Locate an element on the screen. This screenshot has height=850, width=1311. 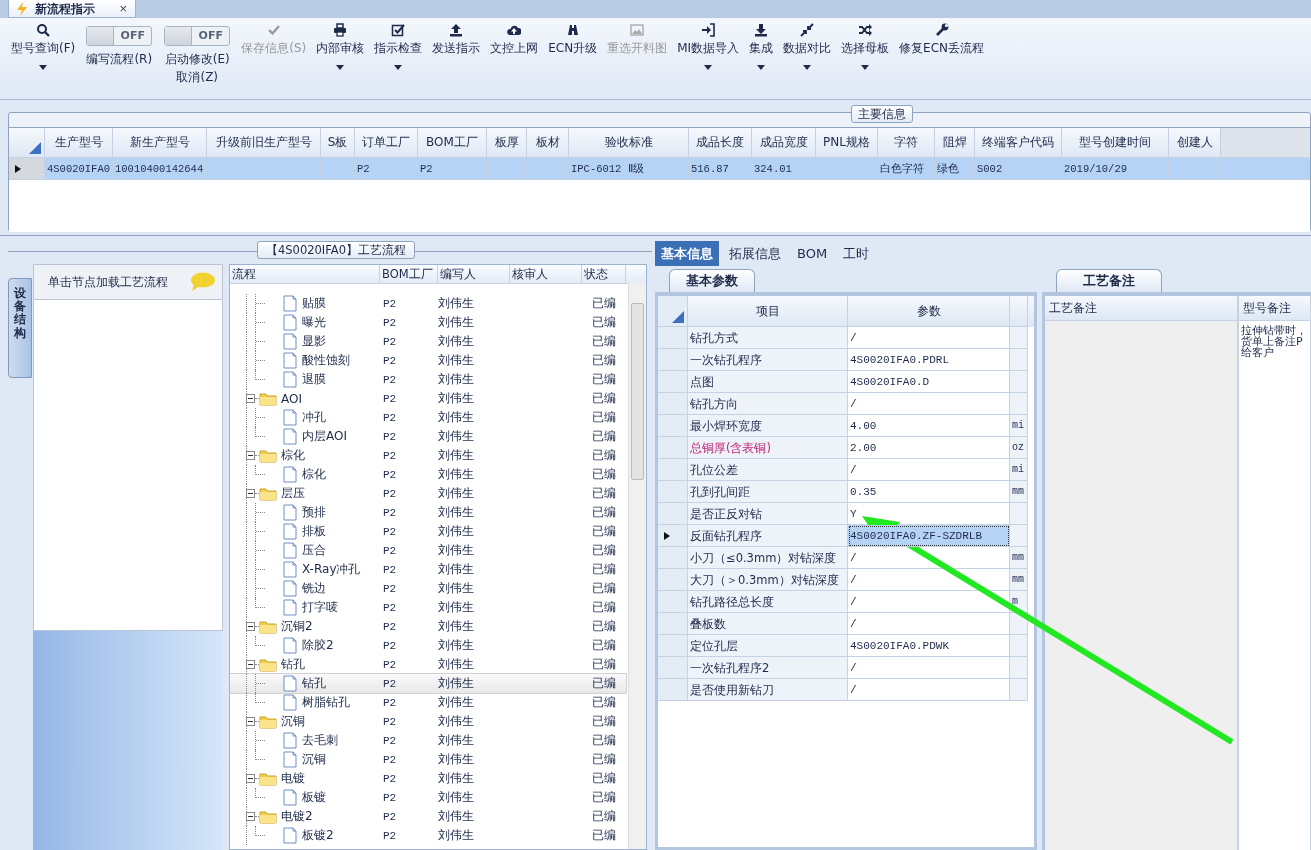
tab: 拓展信息 is located at coordinates (755, 253).